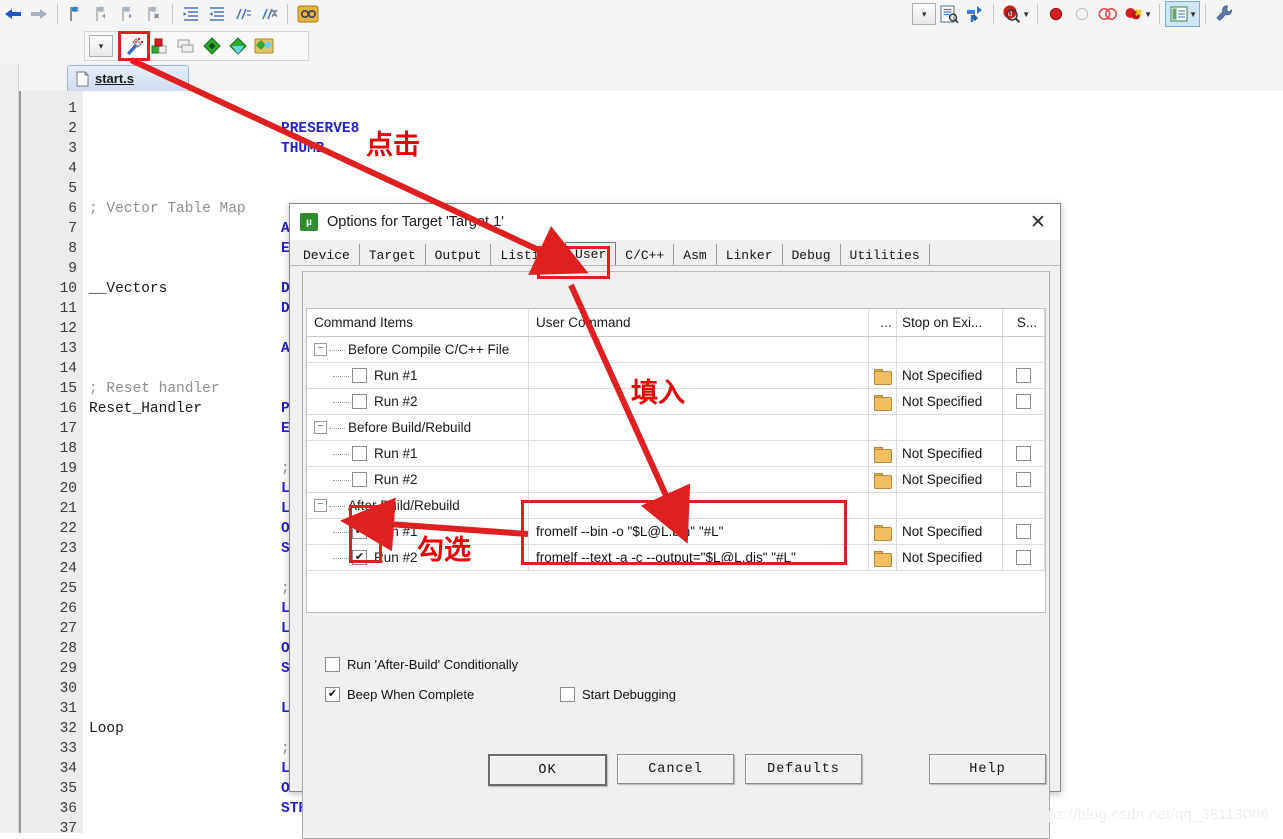  What do you see at coordinates (101, 46) in the screenshot?
I see `translate-combo: ▾` at bounding box center [101, 46].